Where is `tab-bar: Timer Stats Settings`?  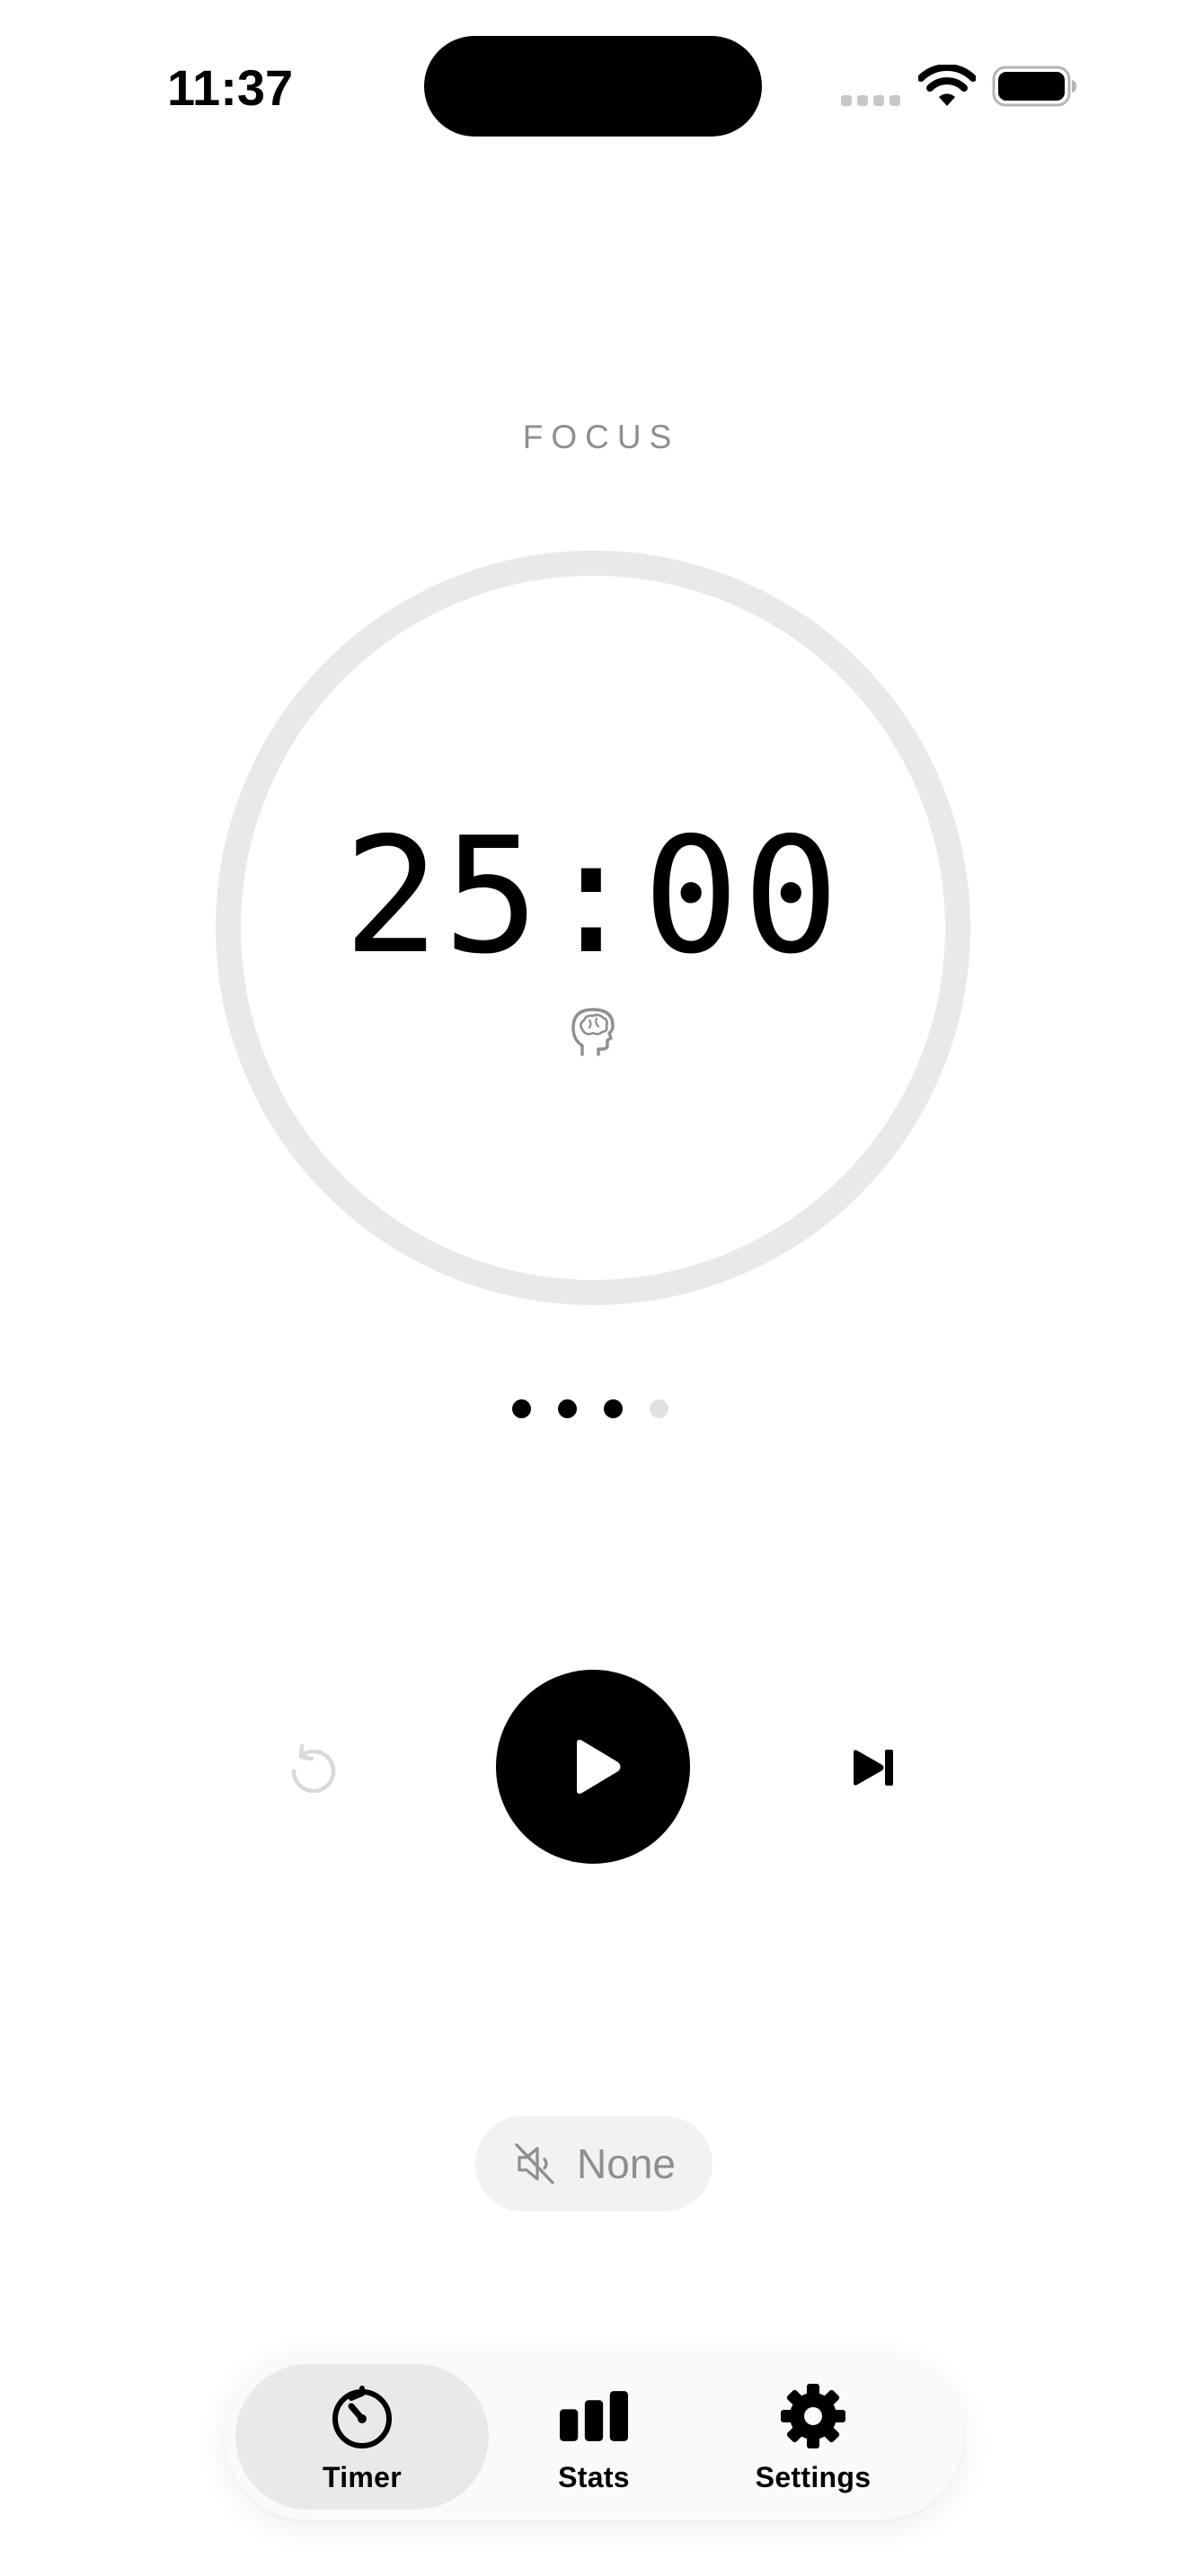 tab-bar: Timer Stats Settings is located at coordinates (594, 2436).